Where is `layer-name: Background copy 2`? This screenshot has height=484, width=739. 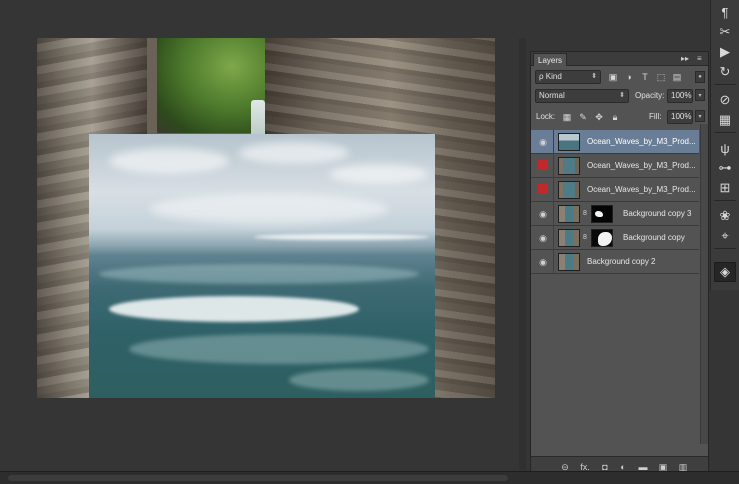
layer-name: Background copy 2 is located at coordinates (621, 262).